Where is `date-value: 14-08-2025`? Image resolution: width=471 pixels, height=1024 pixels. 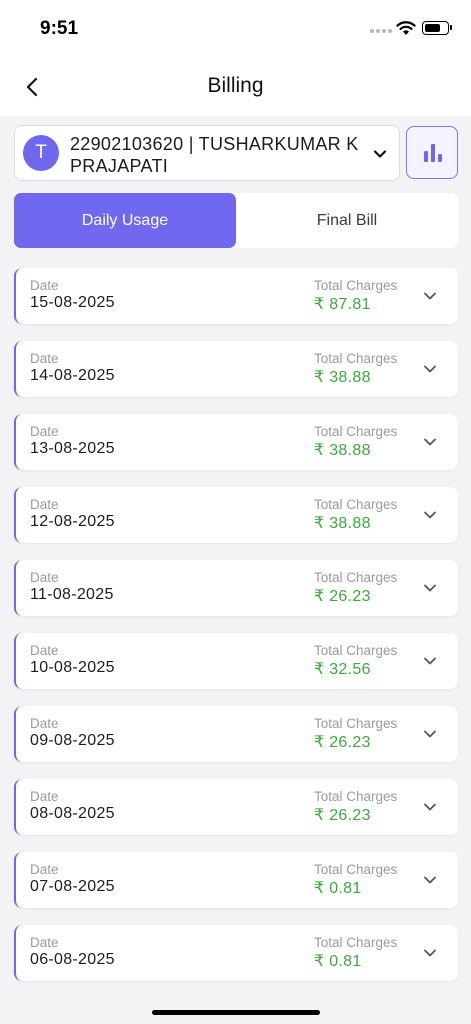
date-value: 14-08-2025 is located at coordinates (72, 375).